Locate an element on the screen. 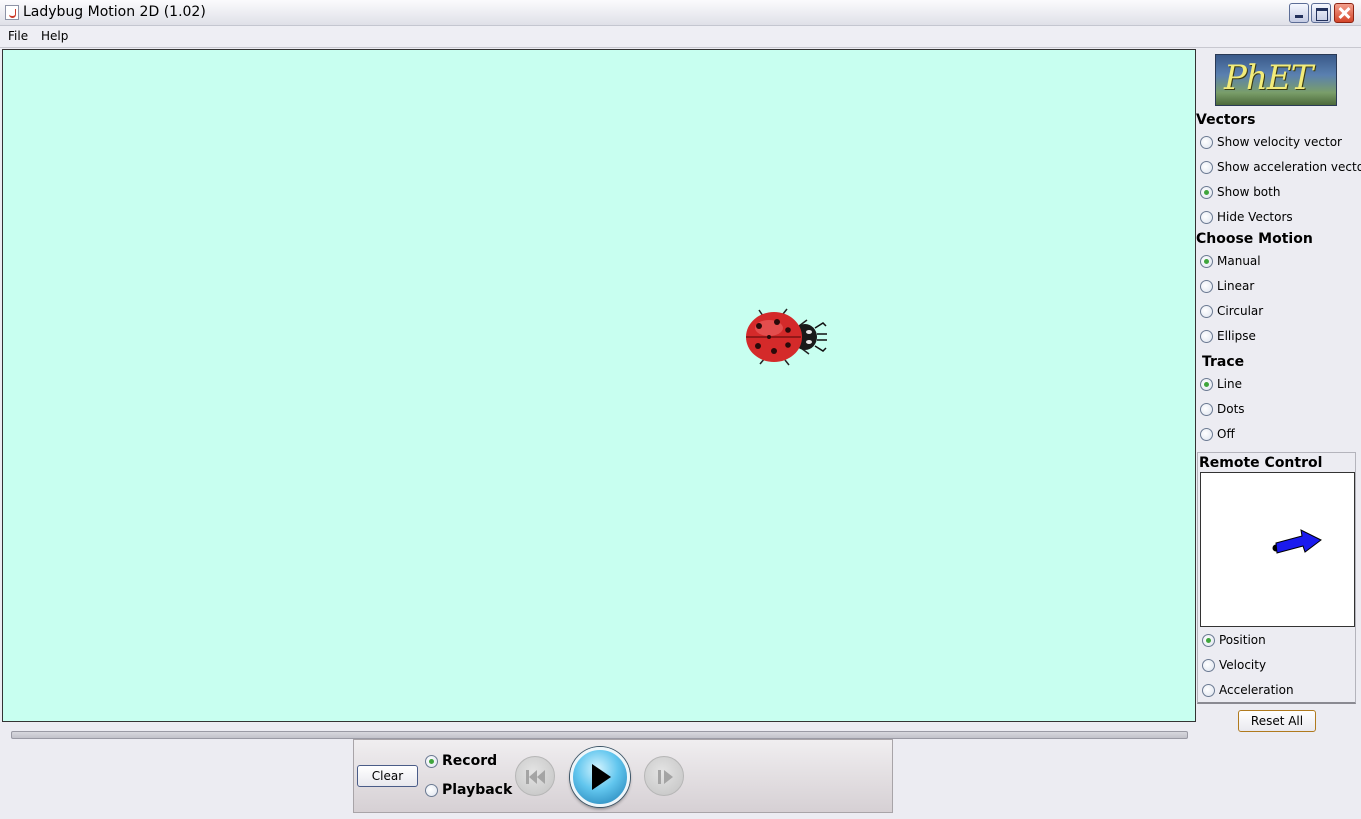  radio-show-both: Show both is located at coordinates (1240, 192).